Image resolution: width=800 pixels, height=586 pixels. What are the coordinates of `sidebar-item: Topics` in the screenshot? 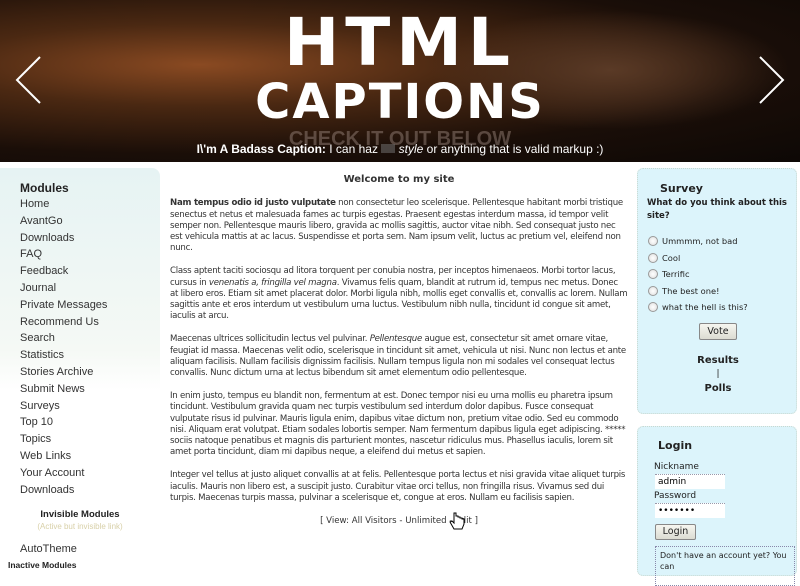 It's located at (35, 439).